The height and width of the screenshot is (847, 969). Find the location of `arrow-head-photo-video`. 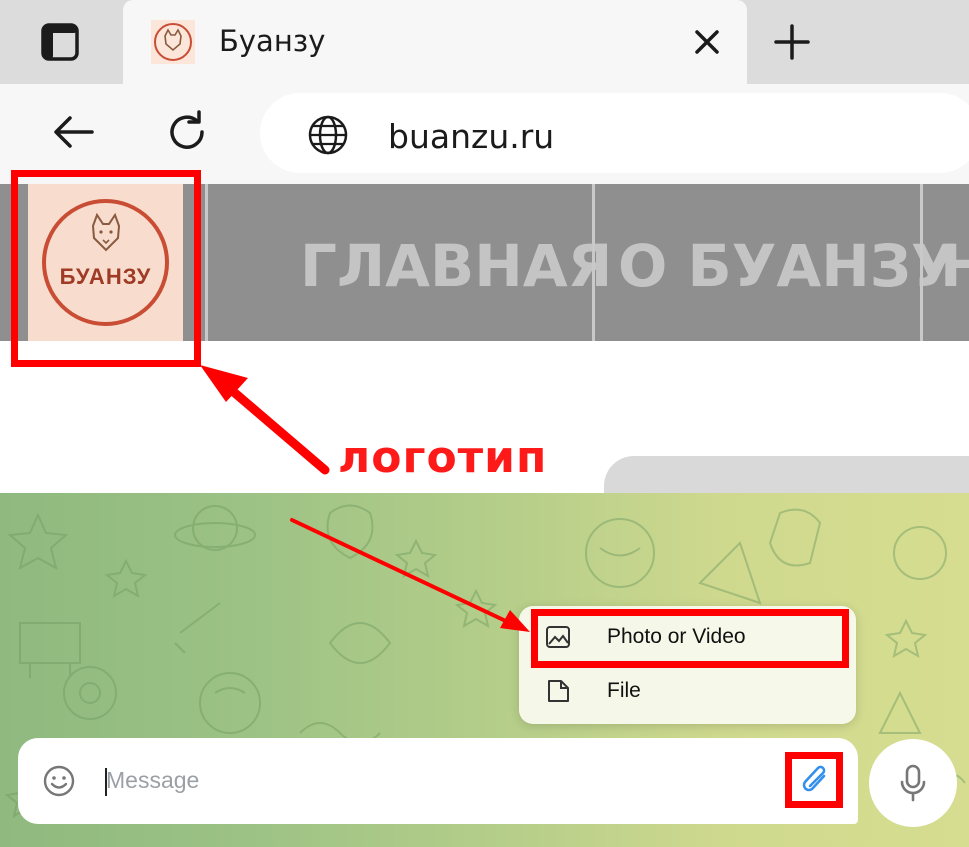

arrow-head-photo-video is located at coordinates (515, 621).